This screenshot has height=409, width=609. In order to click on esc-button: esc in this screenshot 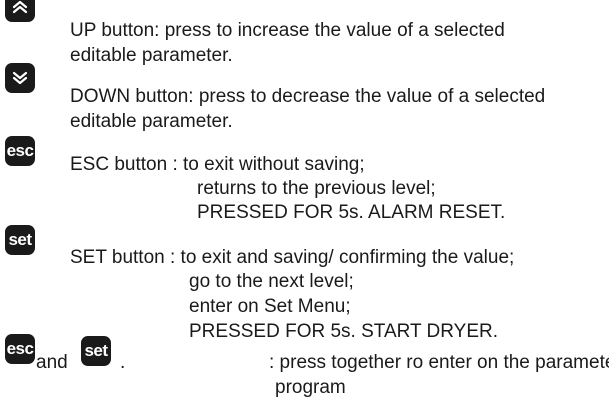, I will do `click(20, 151)`.